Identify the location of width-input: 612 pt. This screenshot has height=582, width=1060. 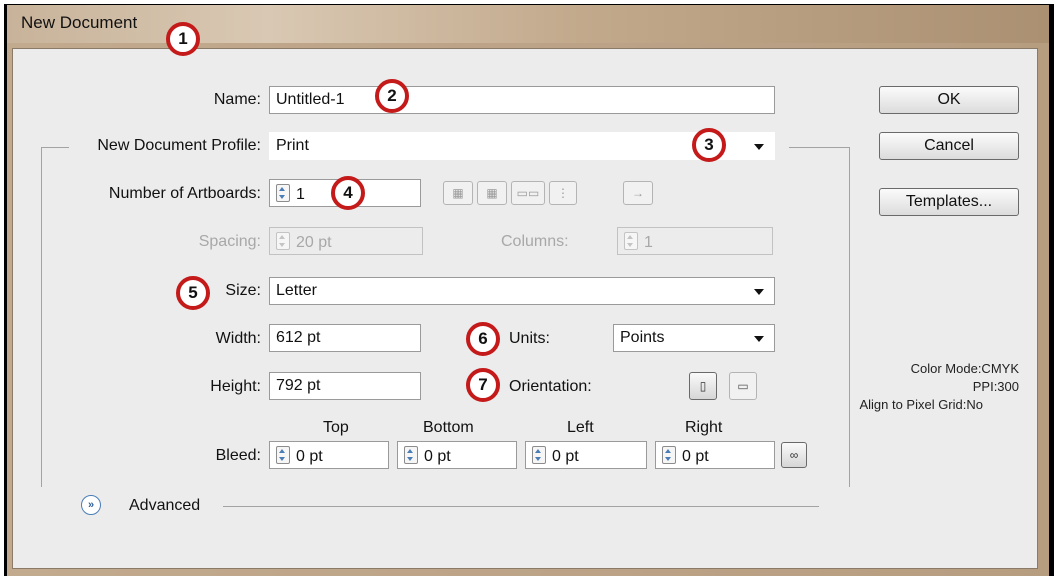
(345, 338).